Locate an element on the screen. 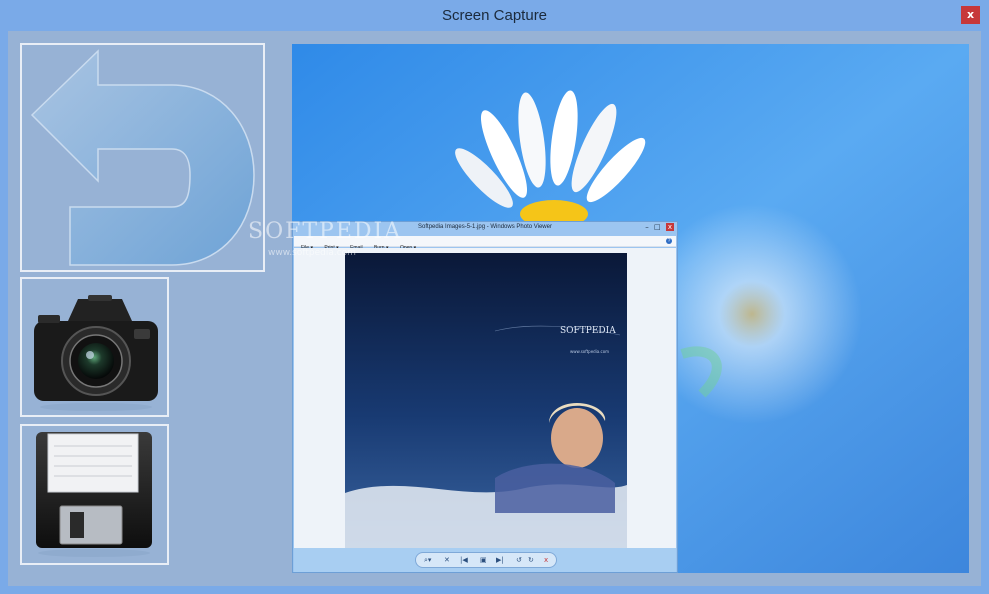 This screenshot has height=594, width=989. photo-viewer-toolbar: ⌕▾ ✕ |◀ ▣ ▶| ↺ ↻ x is located at coordinates (485, 560).